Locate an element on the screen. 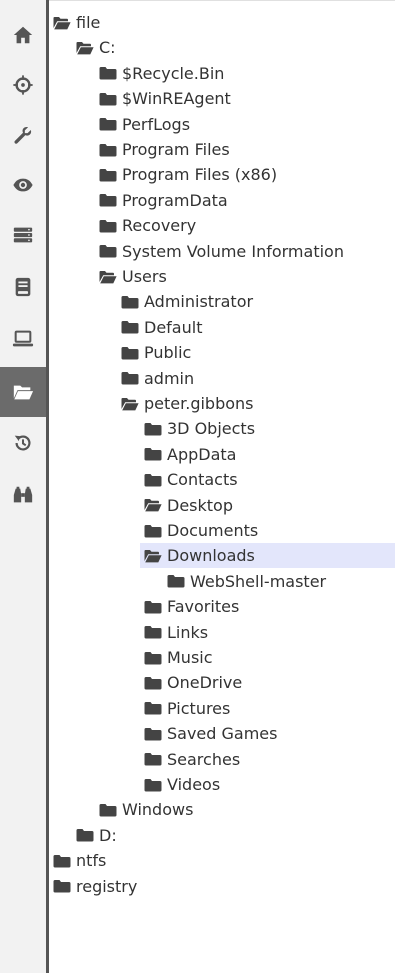 The width and height of the screenshot is (395, 974). tree-node: $WinREAgent is located at coordinates (222, 98).